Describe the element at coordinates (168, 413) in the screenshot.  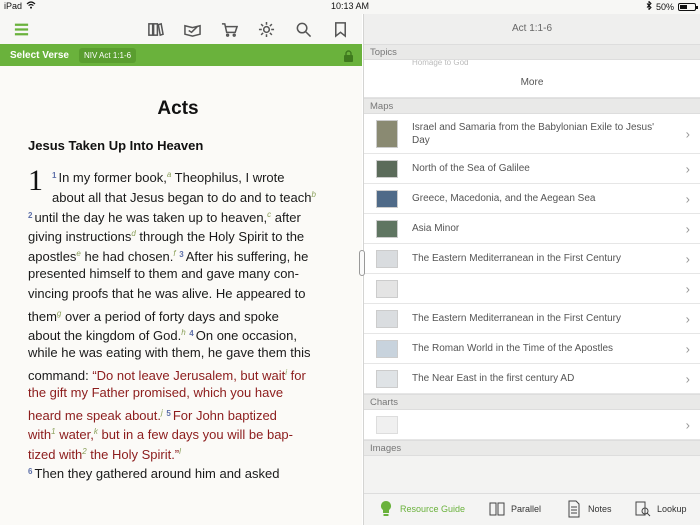
I see `verse-number: 5` at that location.